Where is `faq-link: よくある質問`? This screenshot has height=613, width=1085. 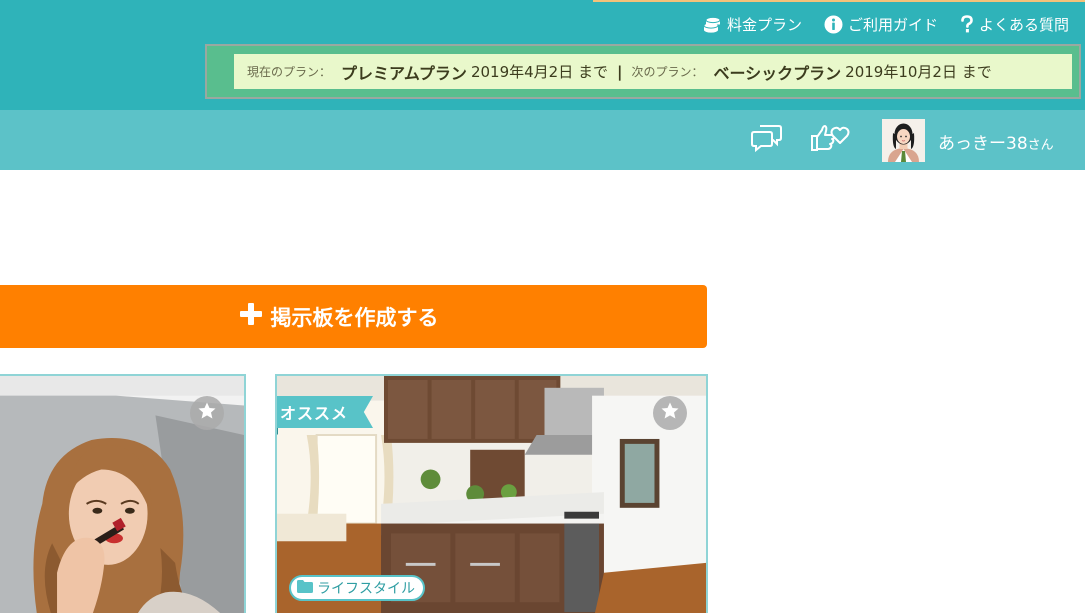
faq-link: よくある質問 is located at coordinates (1014, 24).